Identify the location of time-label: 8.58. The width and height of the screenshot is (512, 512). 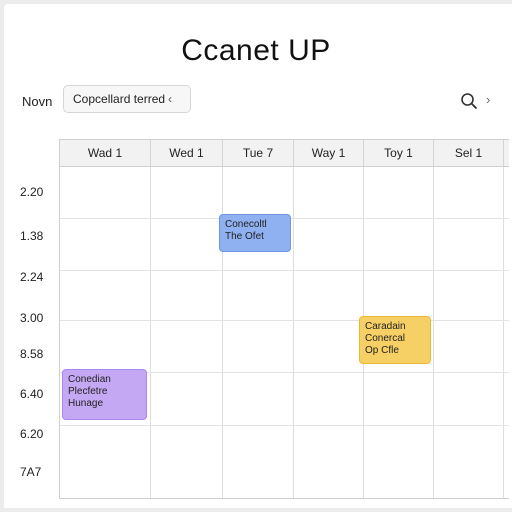
(32, 354).